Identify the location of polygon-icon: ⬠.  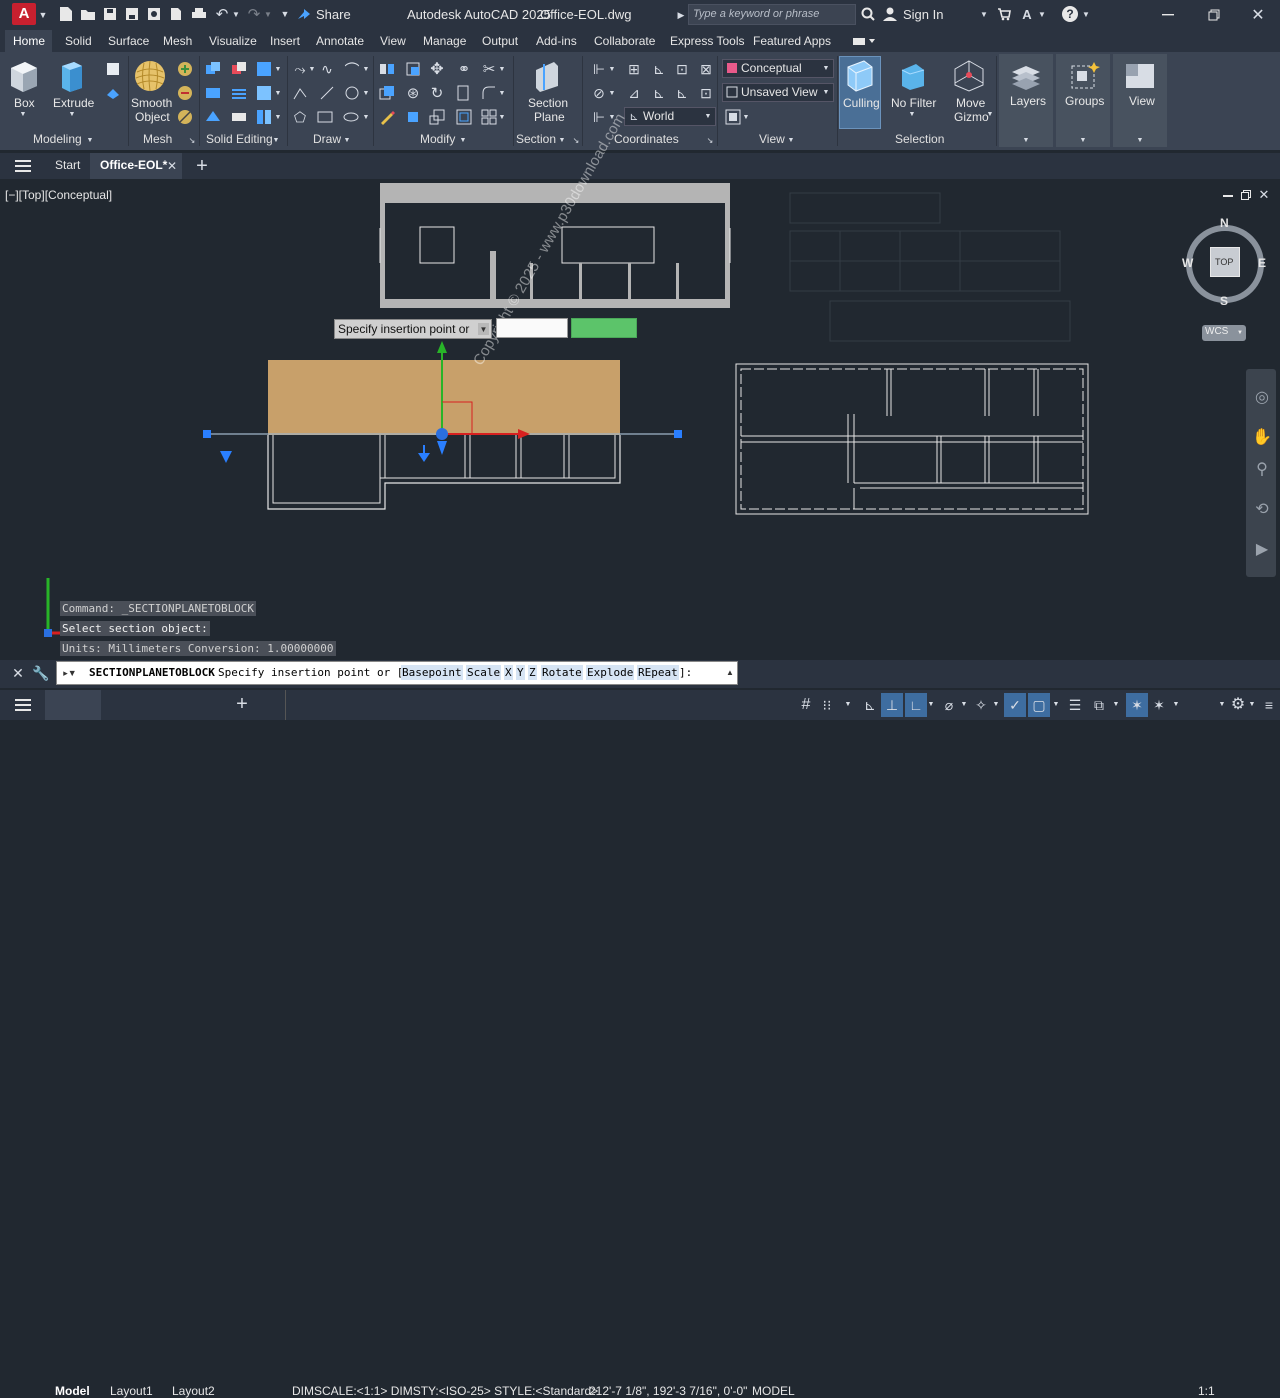
(300, 117).